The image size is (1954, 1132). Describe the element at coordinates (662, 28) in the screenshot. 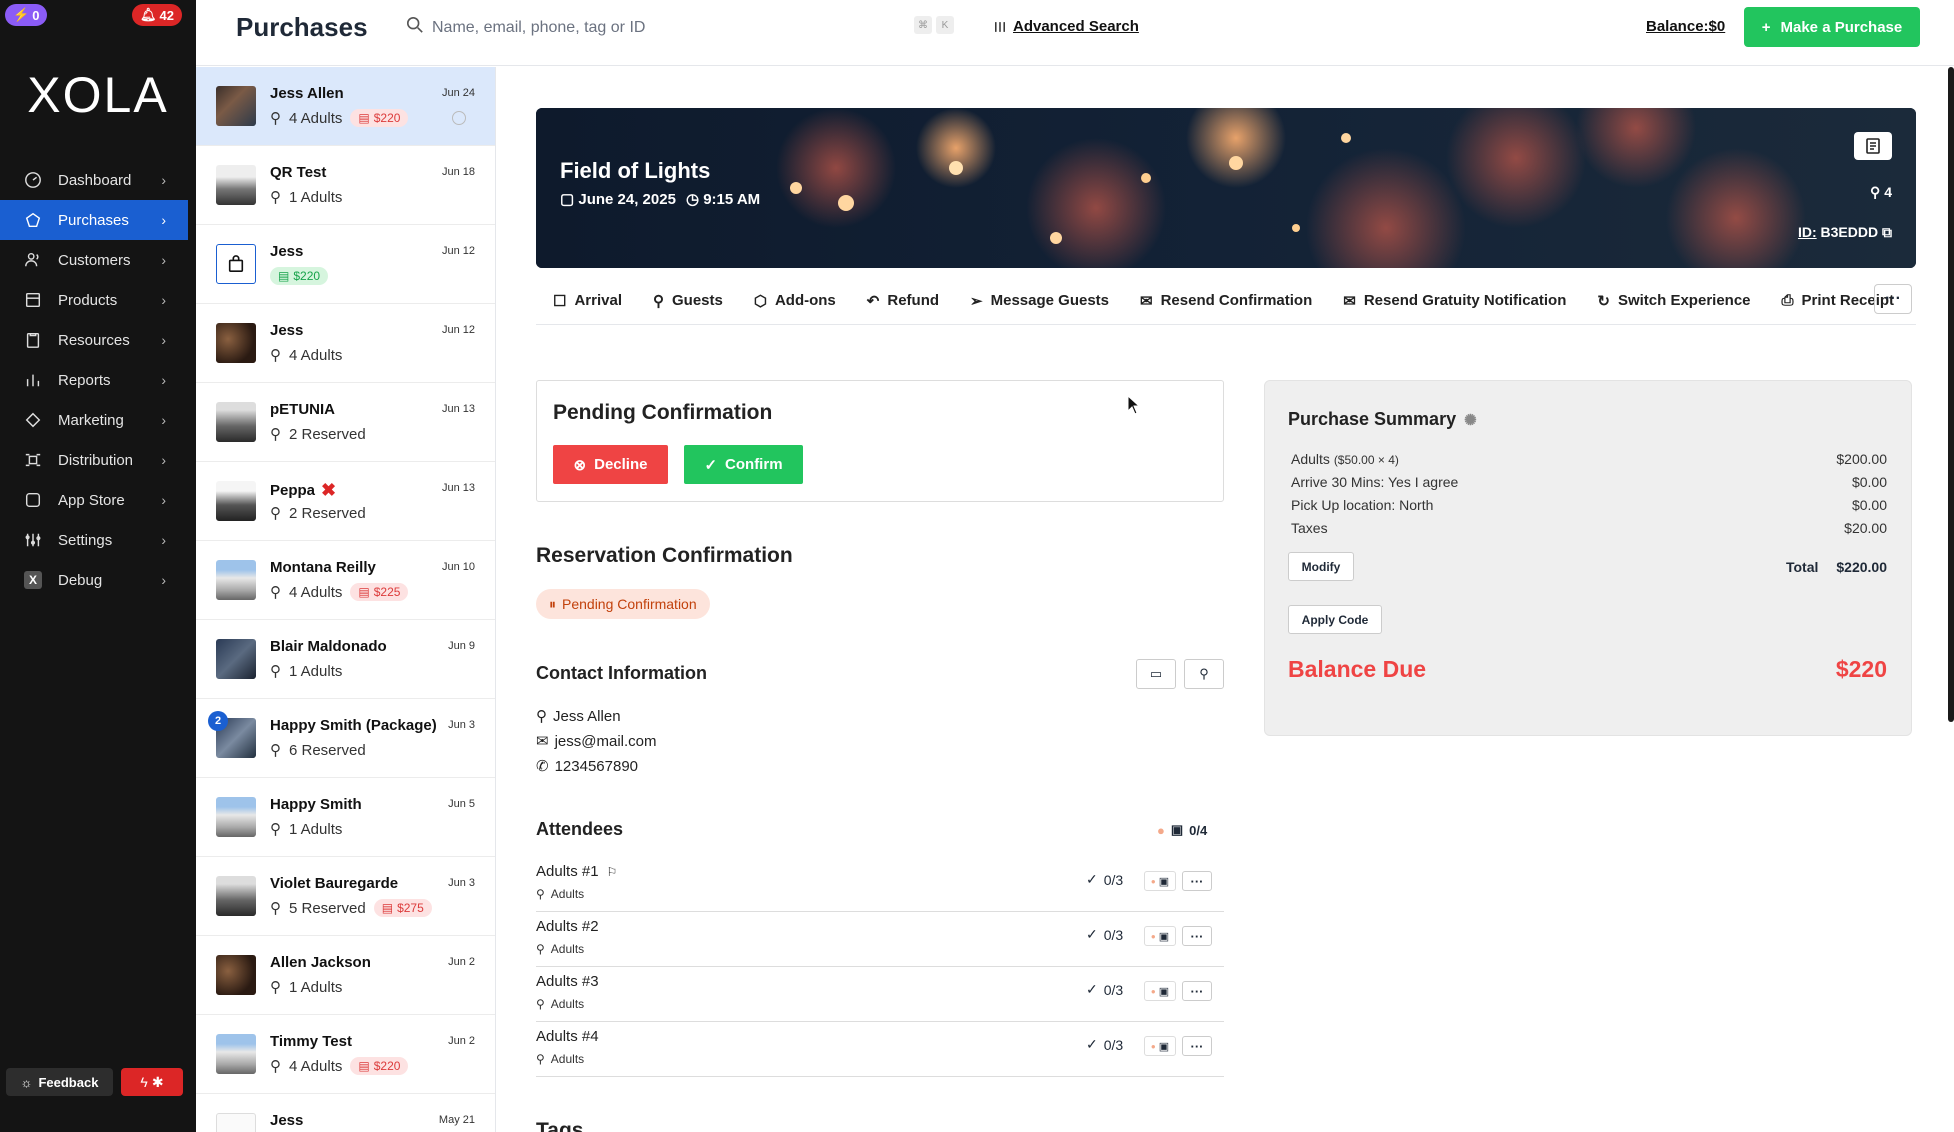

I see `search-input` at that location.